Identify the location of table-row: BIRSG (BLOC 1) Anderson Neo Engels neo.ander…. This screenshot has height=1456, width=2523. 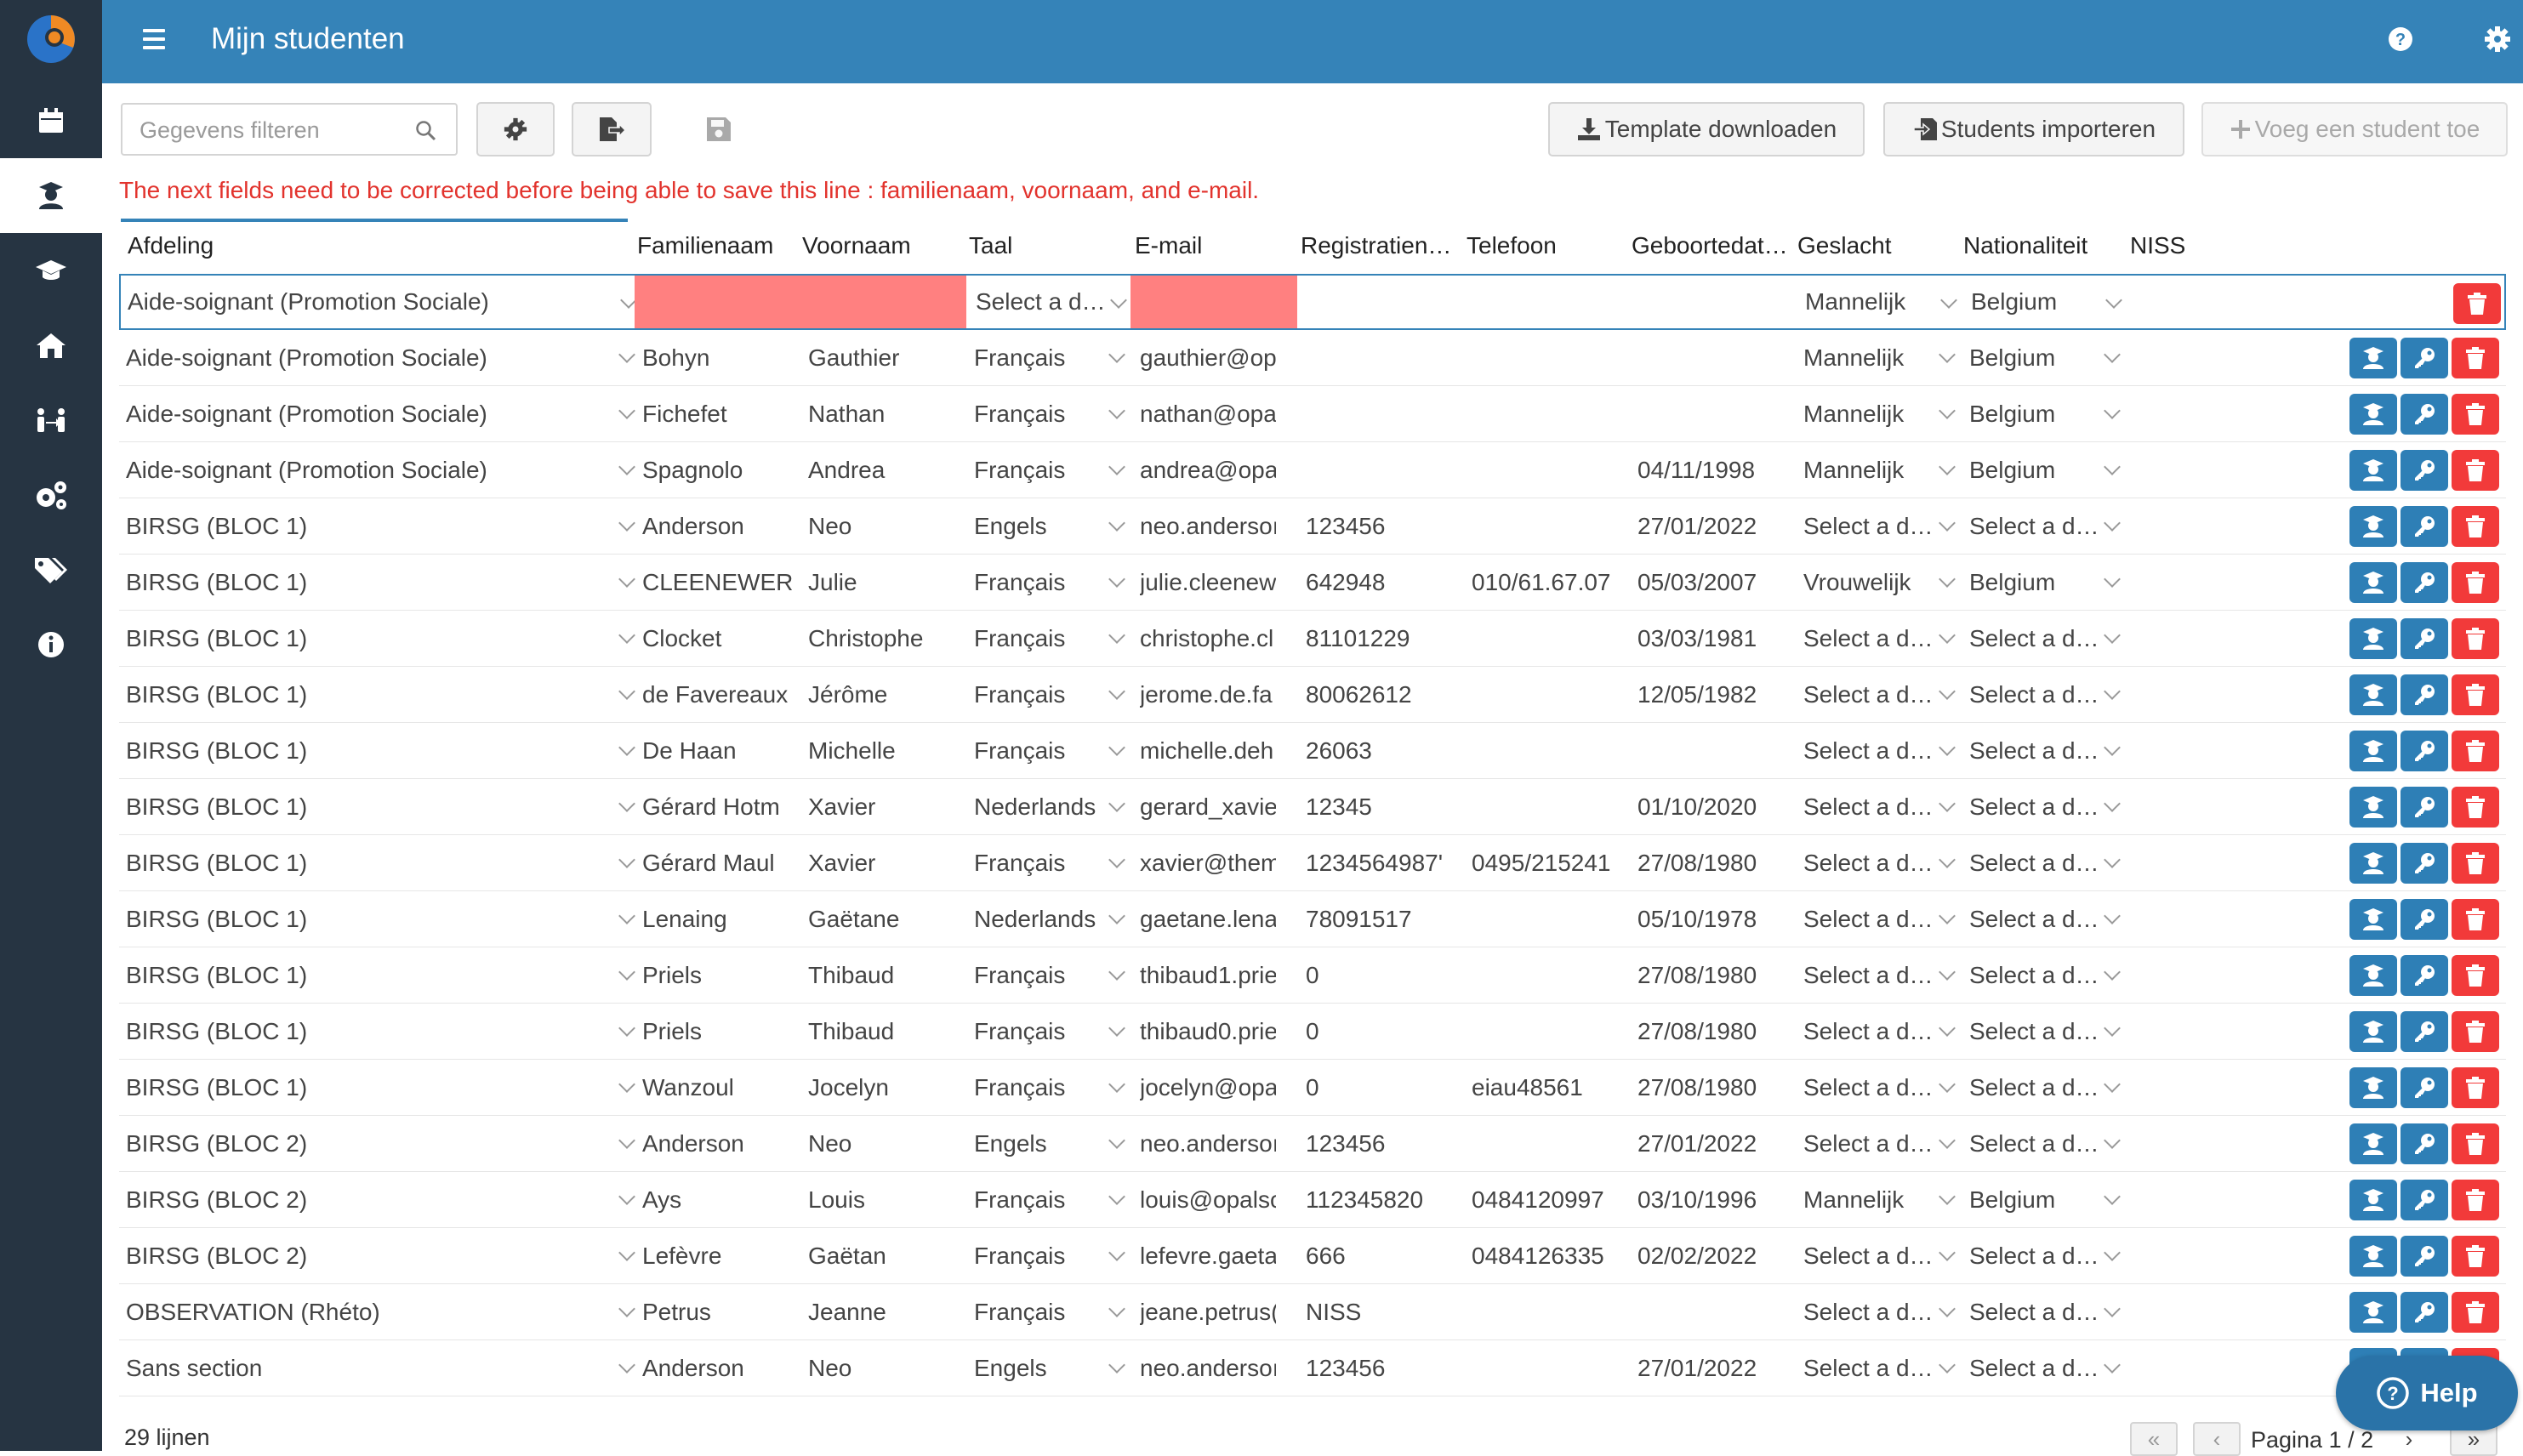
(1312, 526).